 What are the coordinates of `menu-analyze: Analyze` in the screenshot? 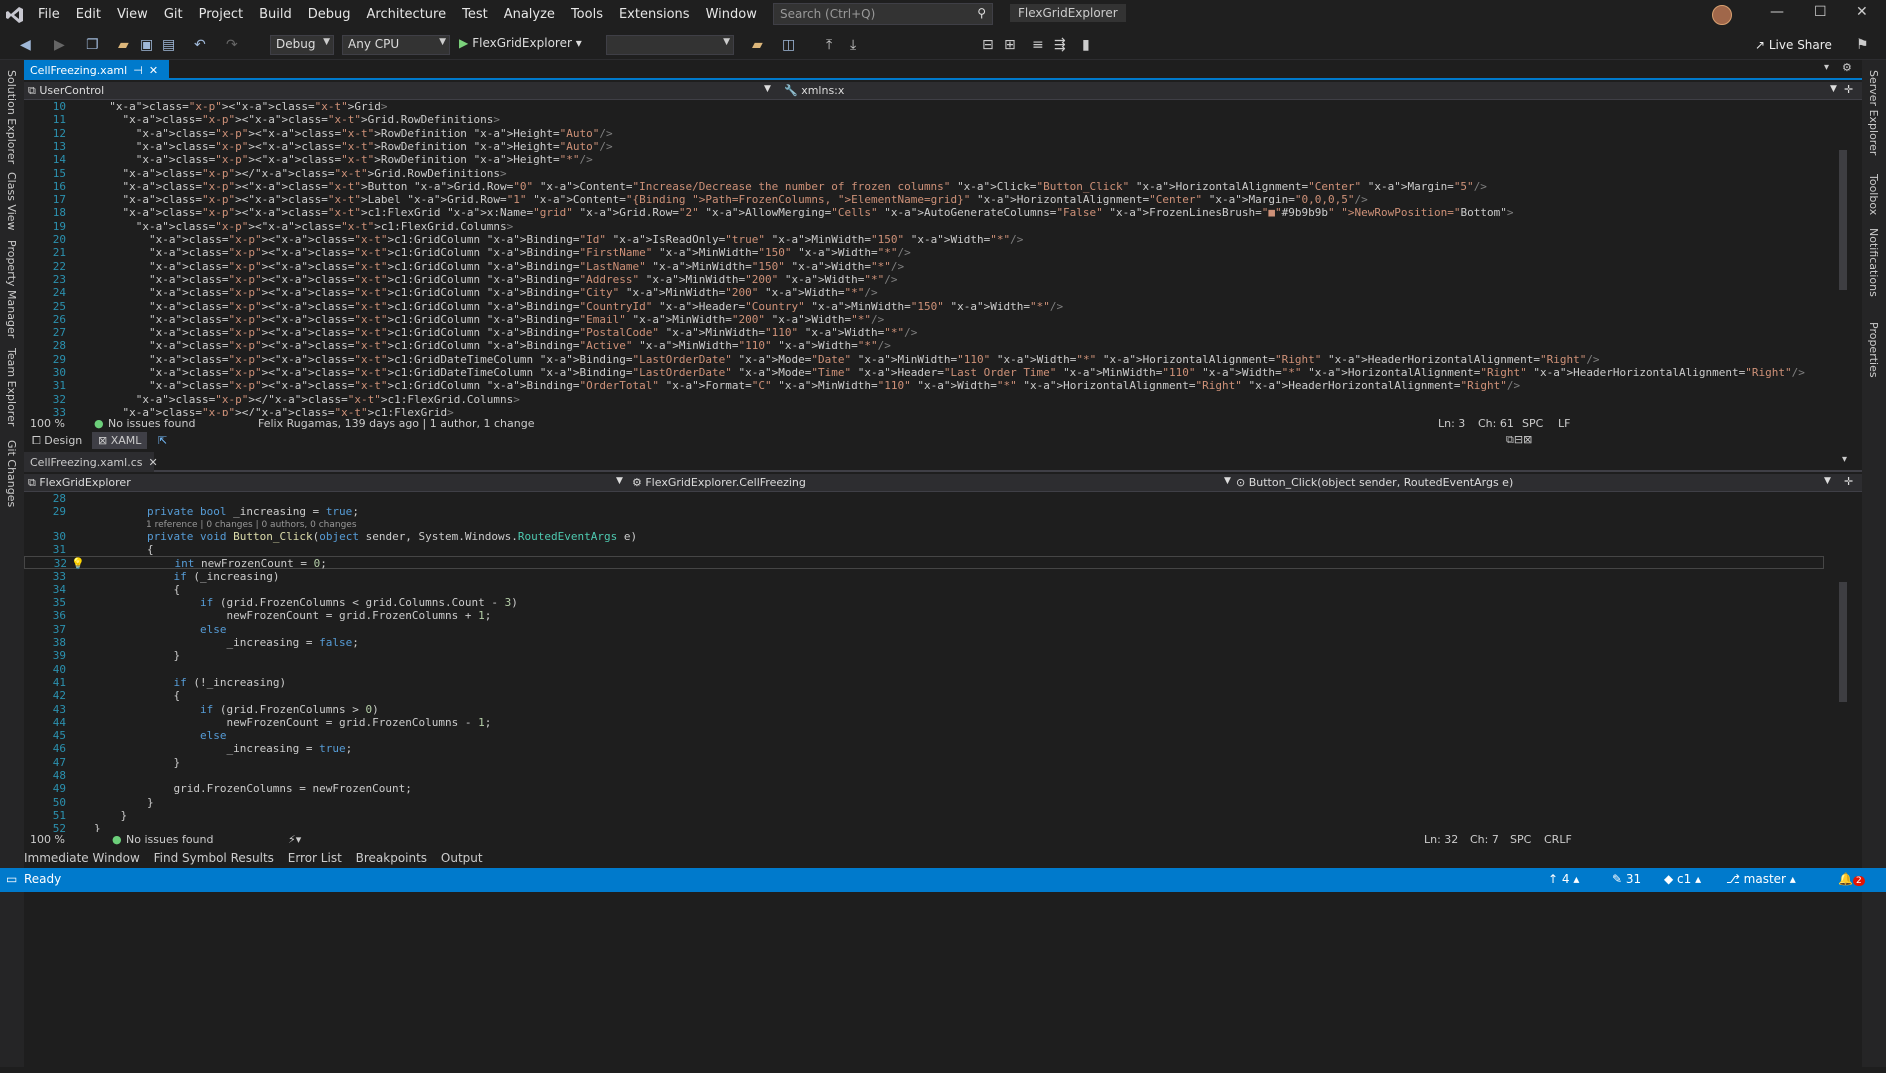 It's located at (529, 15).